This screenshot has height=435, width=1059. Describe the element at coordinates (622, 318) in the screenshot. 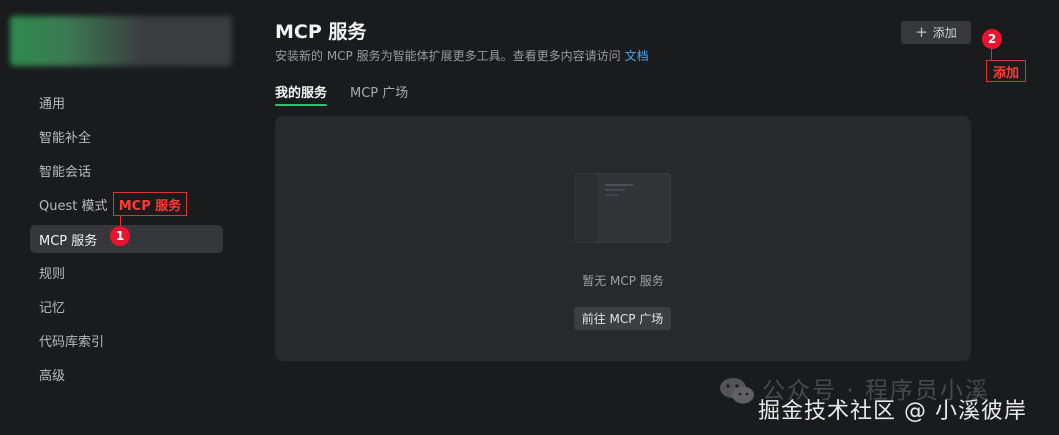

I see `goto-marketplace-button: 前往 MCP 广场` at that location.